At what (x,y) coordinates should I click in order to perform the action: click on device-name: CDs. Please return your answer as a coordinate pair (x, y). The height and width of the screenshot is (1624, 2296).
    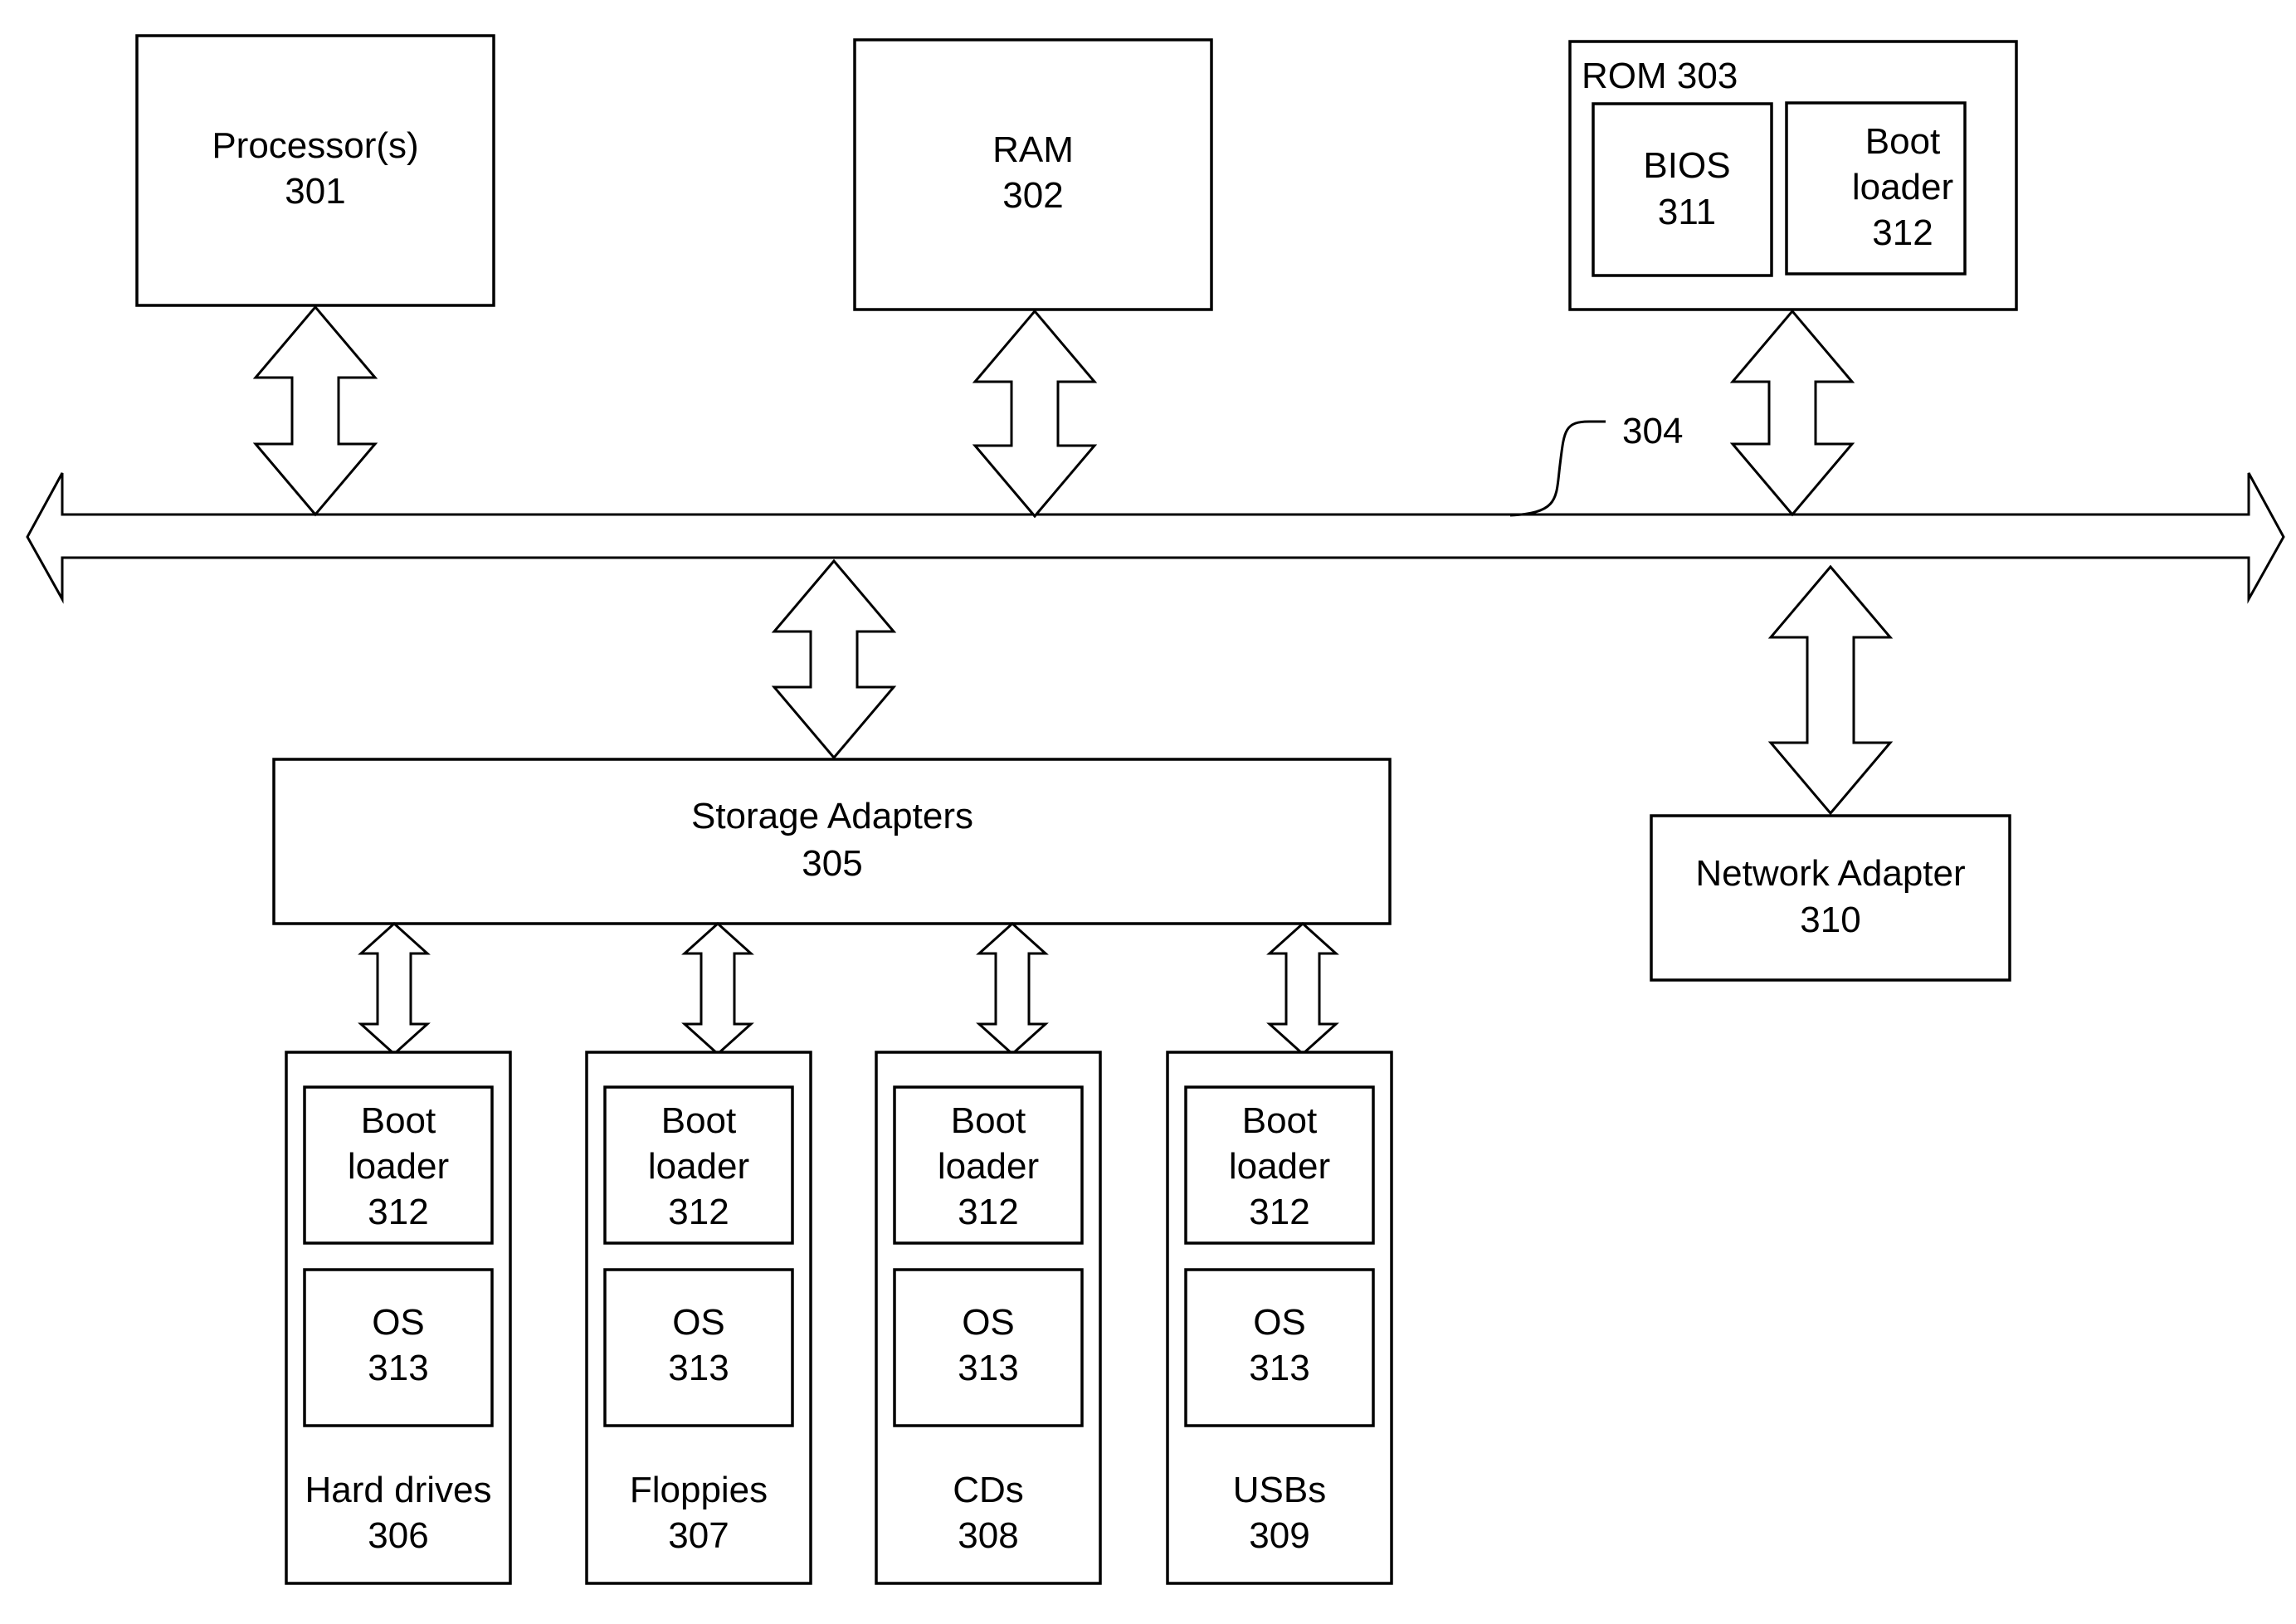
    Looking at the image, I should click on (988, 1490).